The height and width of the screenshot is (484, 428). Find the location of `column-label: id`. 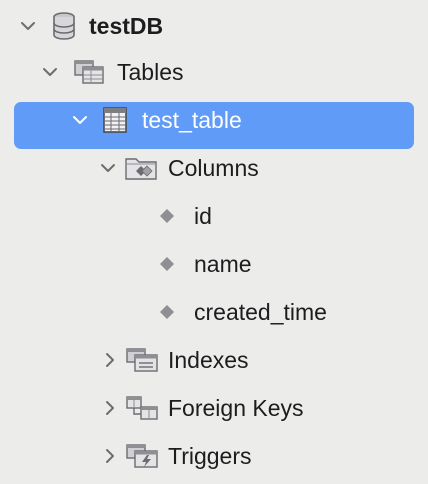

column-label: id is located at coordinates (203, 215).